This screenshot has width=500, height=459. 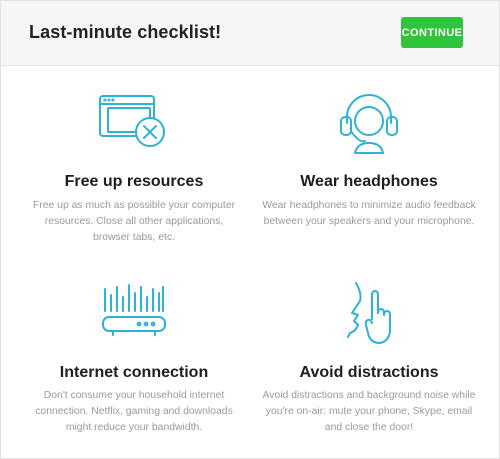 I want to click on shush-icon, so click(x=369, y=313).